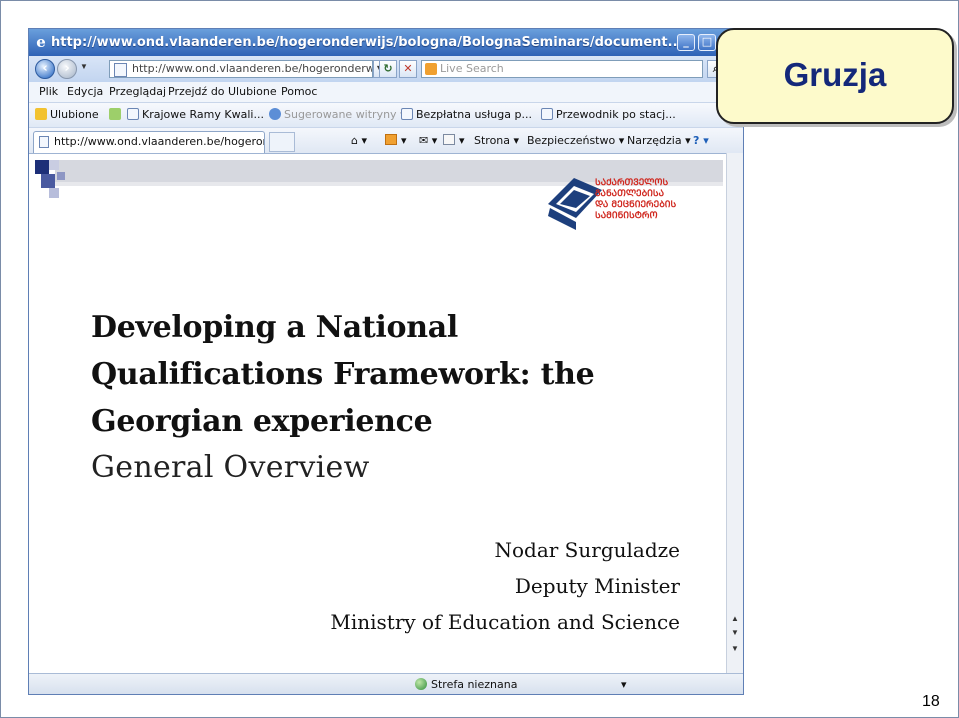  What do you see at coordinates (196, 91) in the screenshot?
I see `menu-go: Przejdź do` at bounding box center [196, 91].